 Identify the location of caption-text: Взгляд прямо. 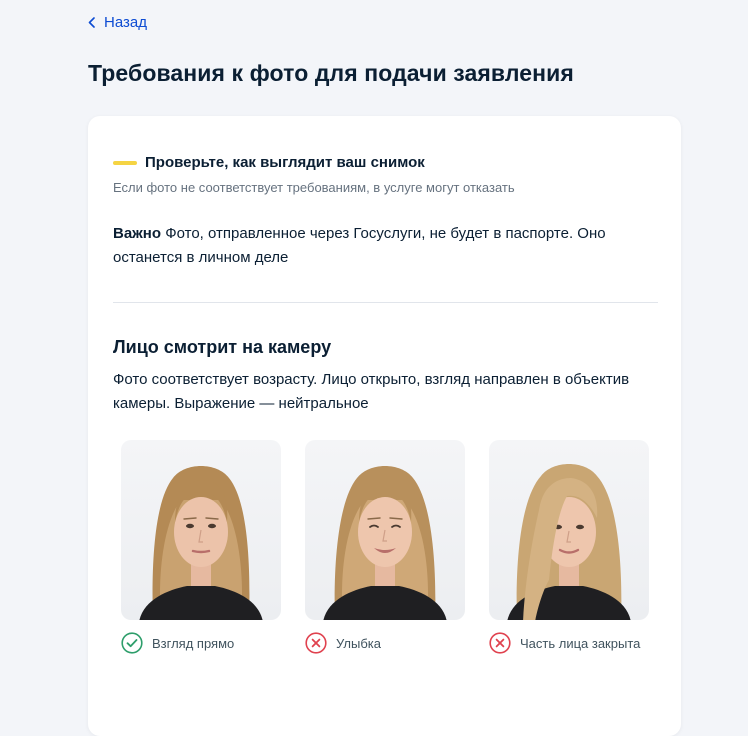
(193, 643).